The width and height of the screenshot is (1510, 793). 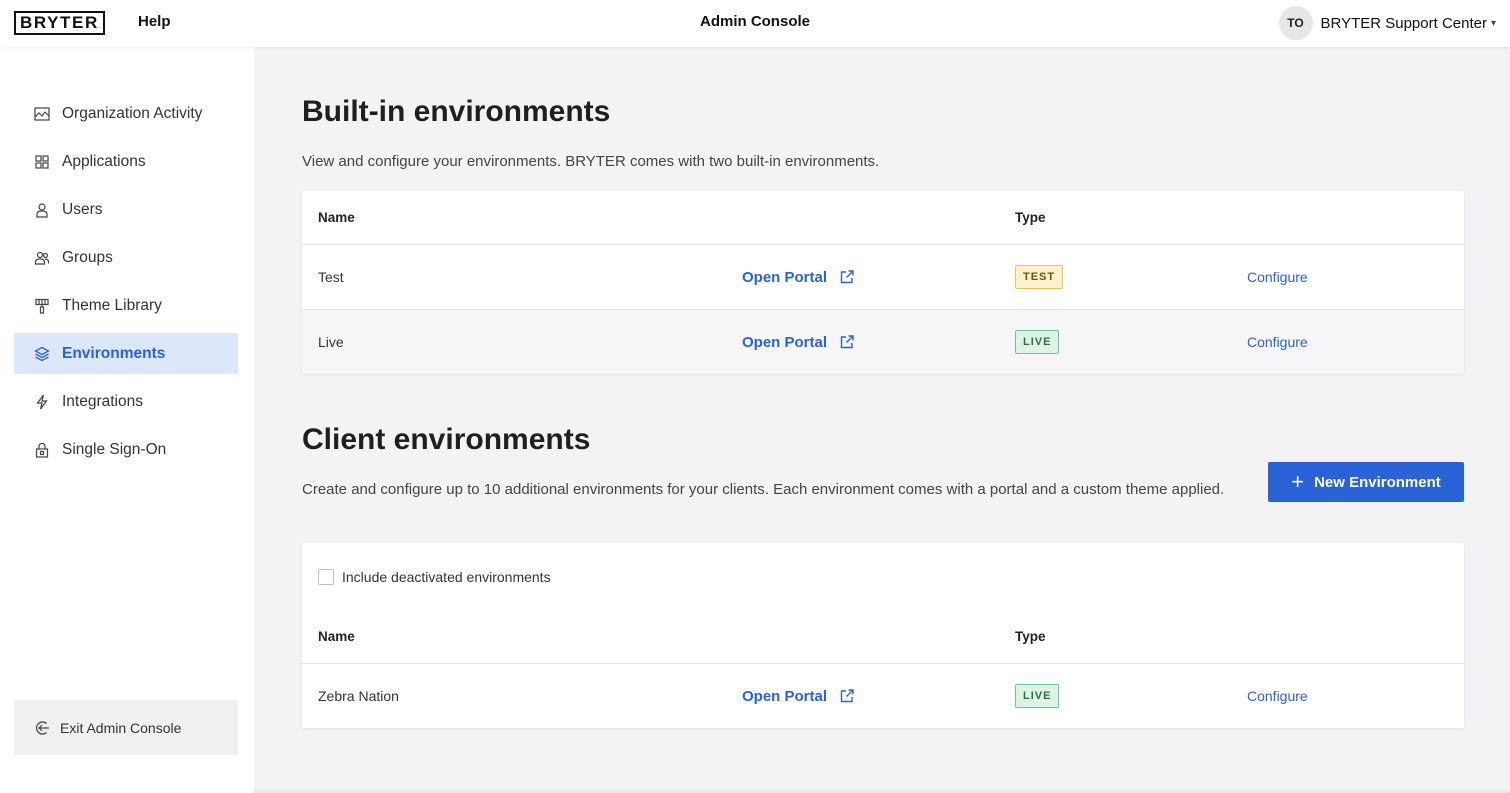 I want to click on exit-label: Exit Admin Console, so click(x=121, y=727).